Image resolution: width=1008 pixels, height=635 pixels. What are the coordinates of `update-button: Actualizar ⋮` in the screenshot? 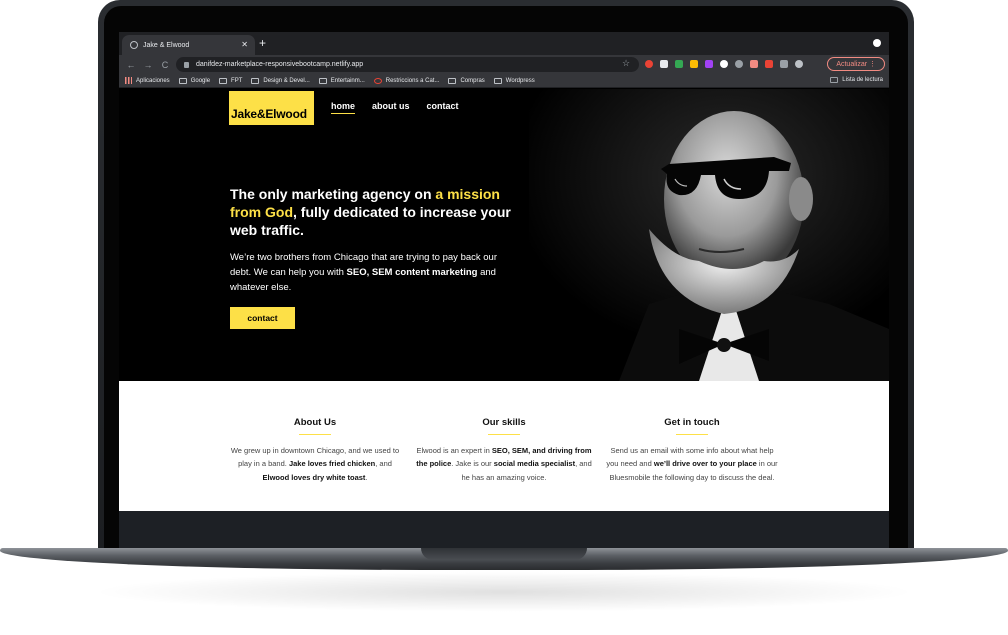 It's located at (856, 64).